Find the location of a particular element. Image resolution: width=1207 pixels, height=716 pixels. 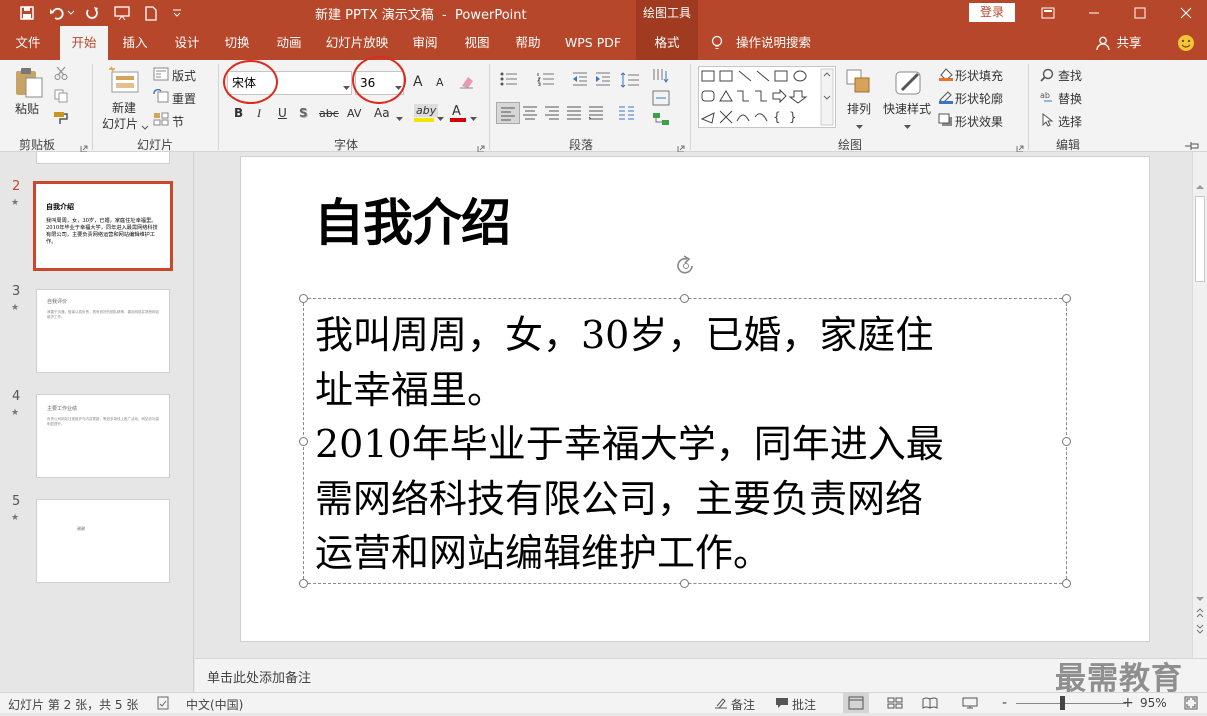

shape-effects-icon is located at coordinates (946, 121).